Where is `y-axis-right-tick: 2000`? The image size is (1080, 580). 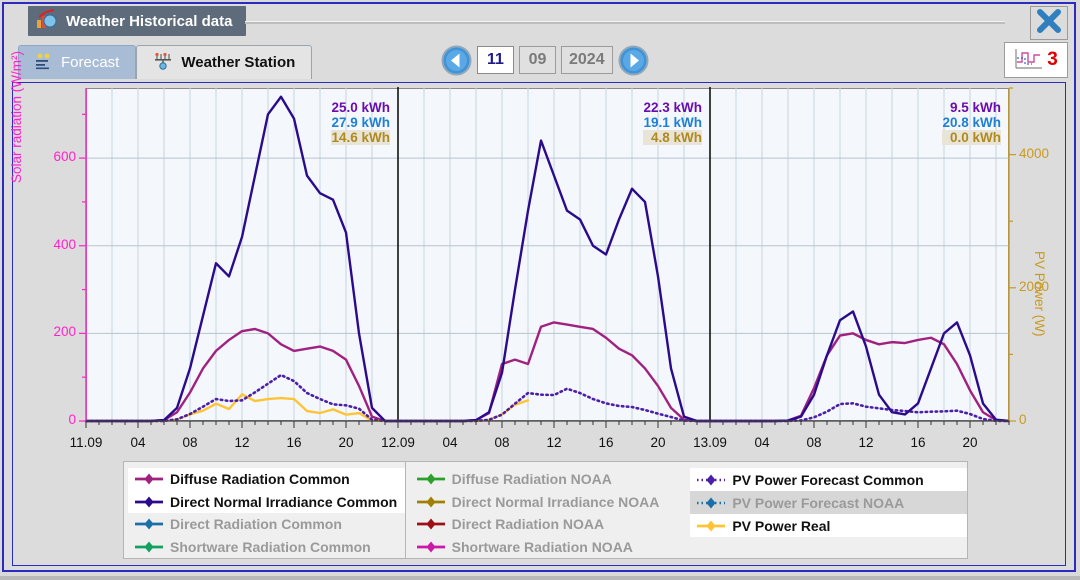
y-axis-right-tick: 2000 is located at coordinates (1034, 286).